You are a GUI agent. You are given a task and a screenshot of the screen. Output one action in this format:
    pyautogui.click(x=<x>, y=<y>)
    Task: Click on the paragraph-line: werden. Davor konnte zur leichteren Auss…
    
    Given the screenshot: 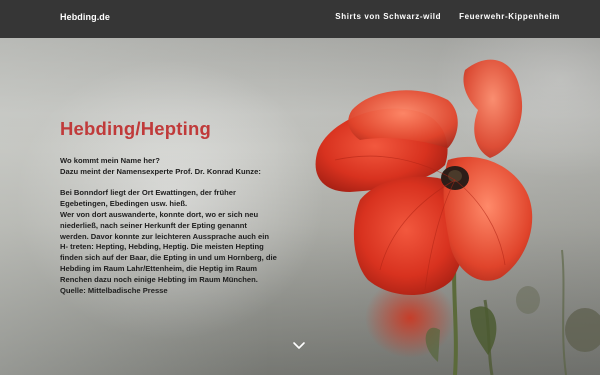 What is the action you would take?
    pyautogui.click(x=165, y=236)
    